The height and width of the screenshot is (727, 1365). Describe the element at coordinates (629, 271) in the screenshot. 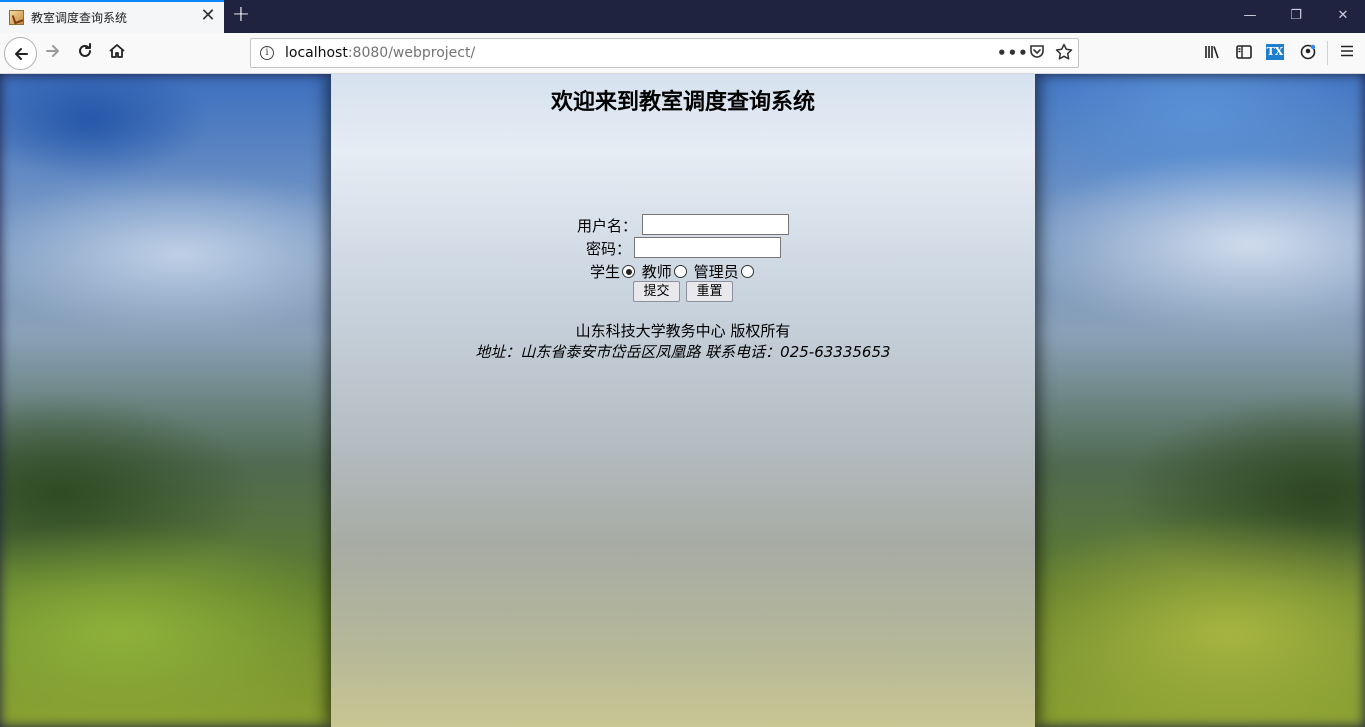

I see `role-student-radio` at that location.